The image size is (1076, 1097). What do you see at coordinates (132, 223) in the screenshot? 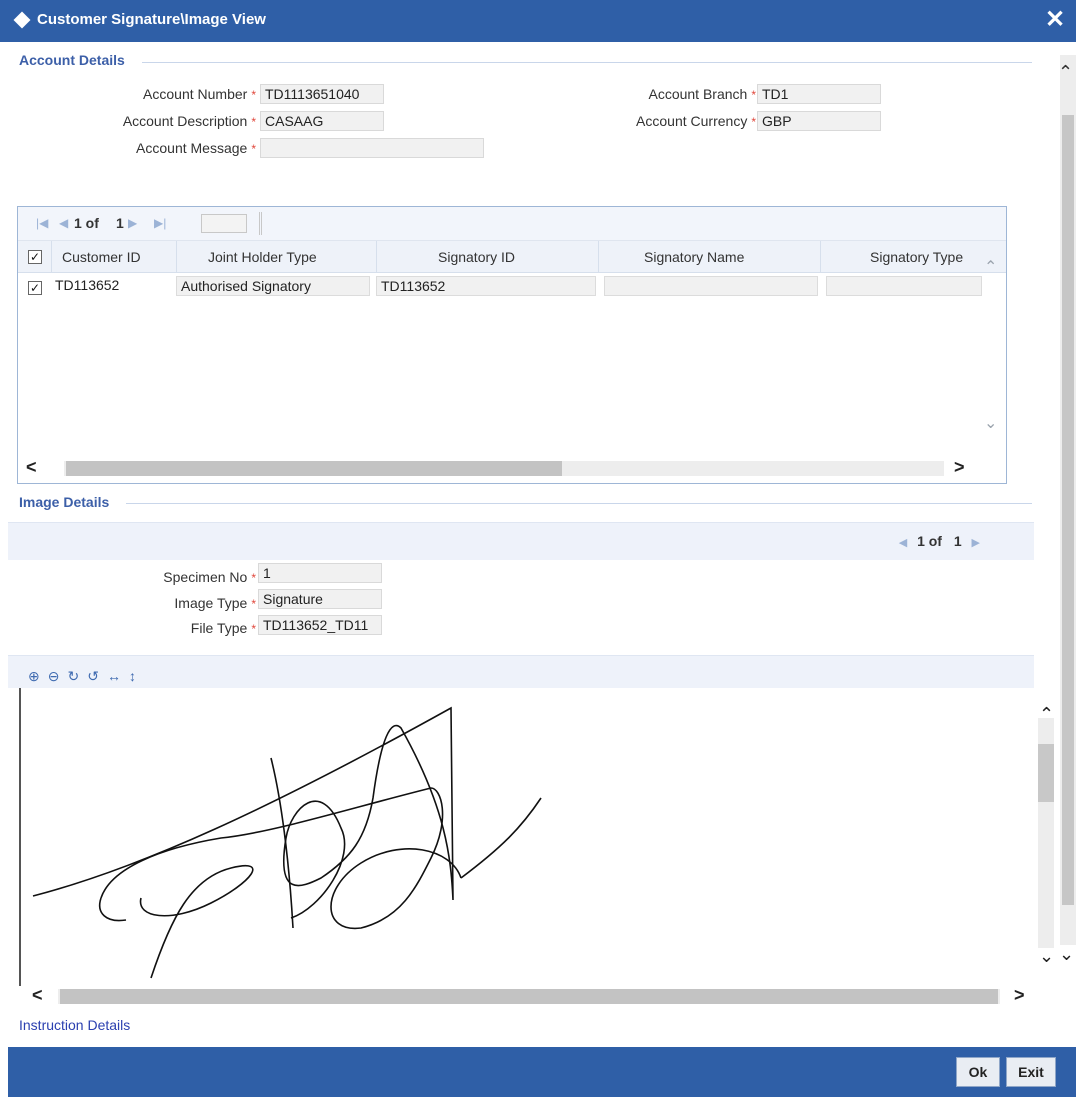
I see `next-page-icon: ▶` at bounding box center [132, 223].